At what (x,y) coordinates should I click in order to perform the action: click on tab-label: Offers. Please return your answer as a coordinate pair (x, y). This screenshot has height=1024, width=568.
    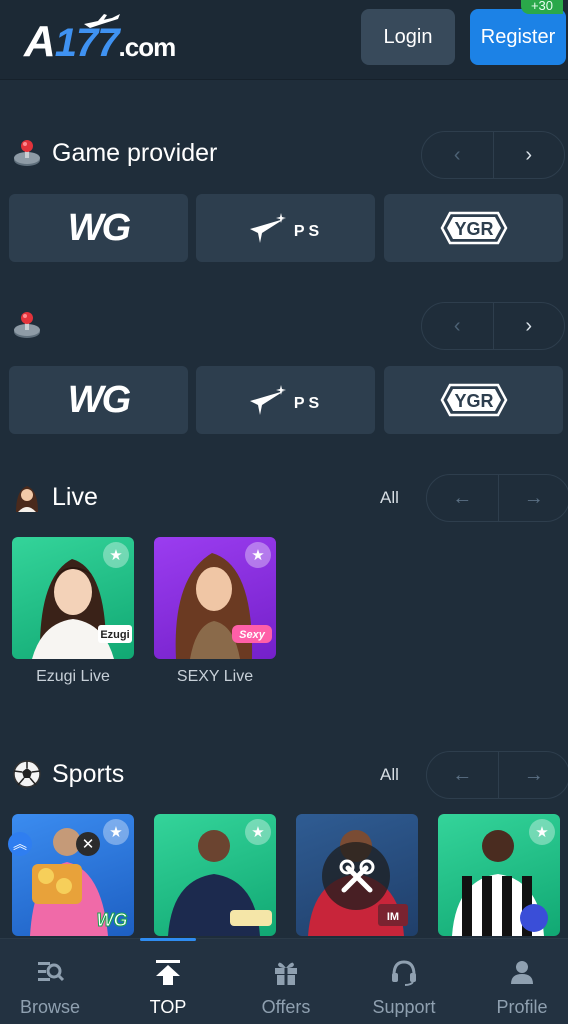
    Looking at the image, I should click on (286, 1007).